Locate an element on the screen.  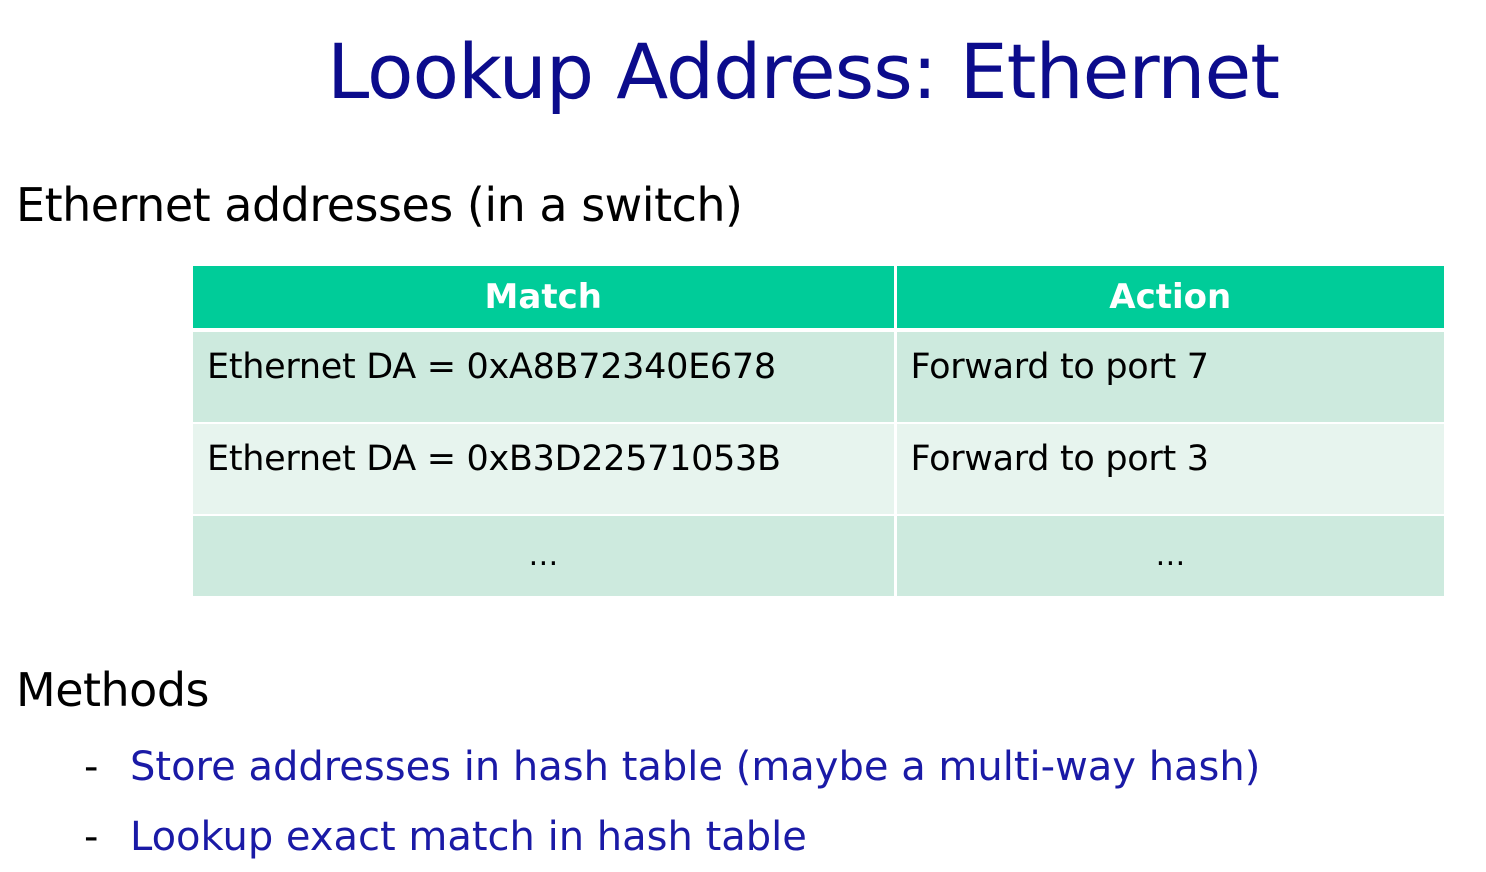
match-cell: Ethernet DA = 0xB3D22571053B is located at coordinates (545, 469).